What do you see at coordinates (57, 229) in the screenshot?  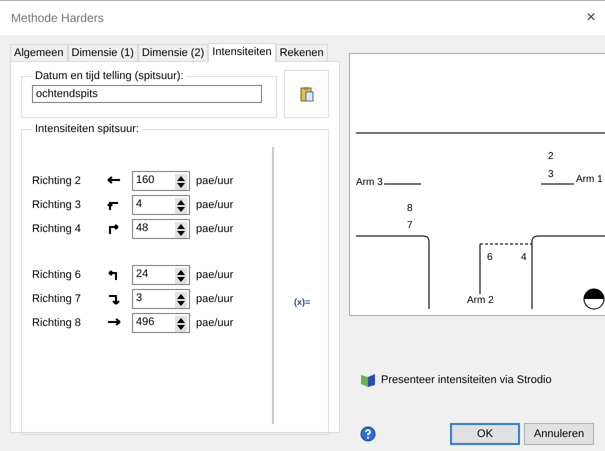 I see `direction-label: Richting 4` at bounding box center [57, 229].